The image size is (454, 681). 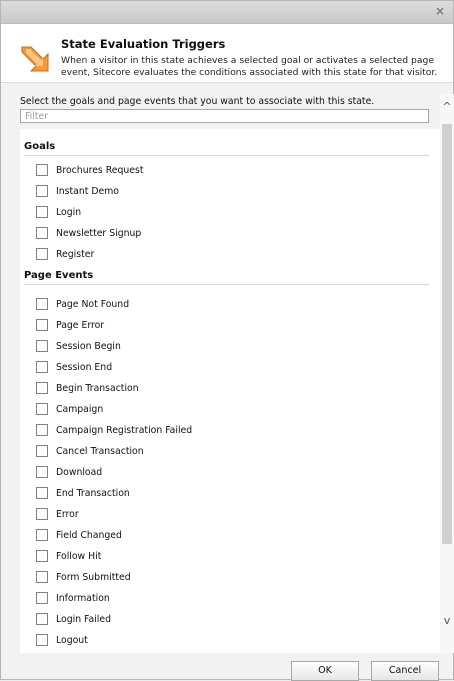 What do you see at coordinates (59, 275) in the screenshot?
I see `page-events-heading: Page Events` at bounding box center [59, 275].